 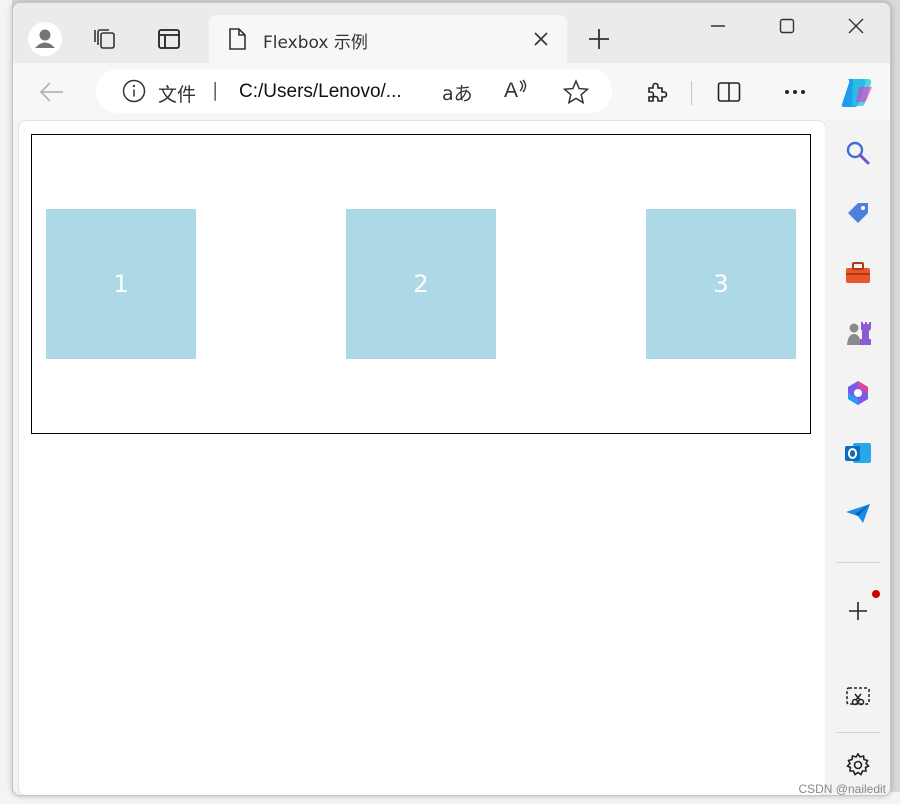 I want to click on back-button, so click(x=52, y=92).